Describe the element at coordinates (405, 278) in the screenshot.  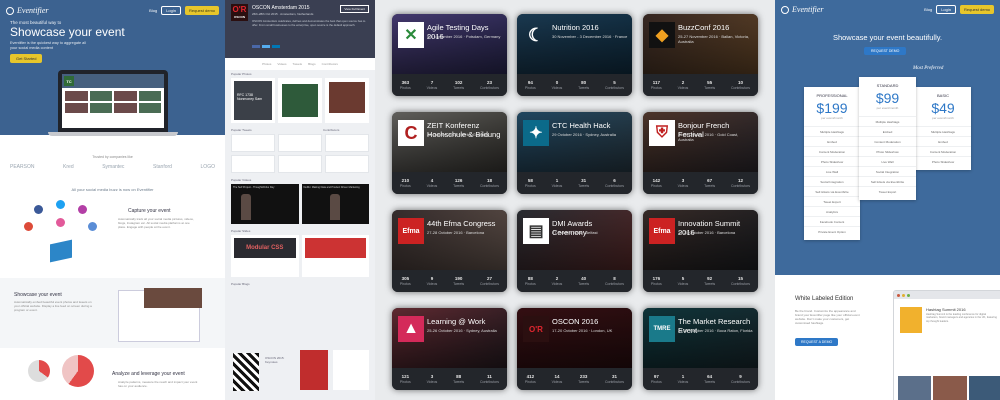
I see `stat-value: 305` at that location.